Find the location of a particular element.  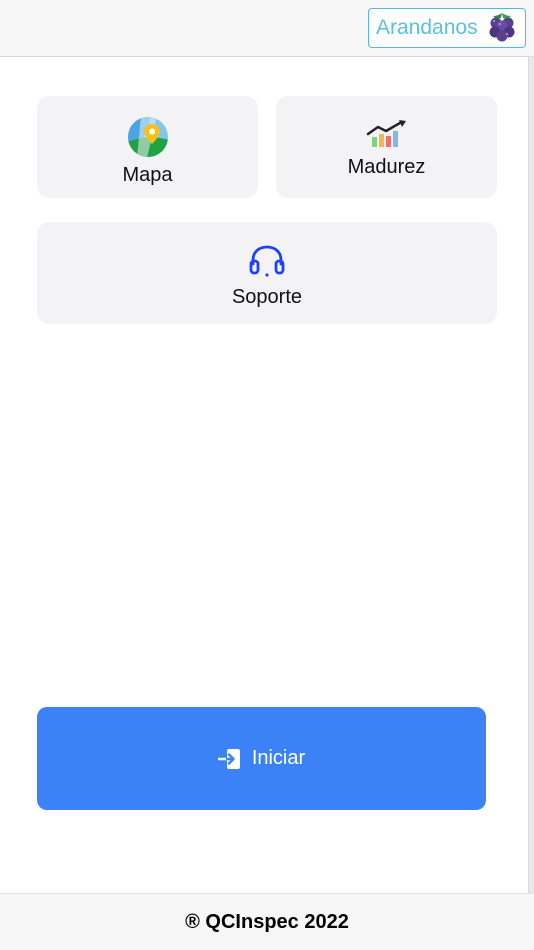

sign-in-icon is located at coordinates (228, 758).